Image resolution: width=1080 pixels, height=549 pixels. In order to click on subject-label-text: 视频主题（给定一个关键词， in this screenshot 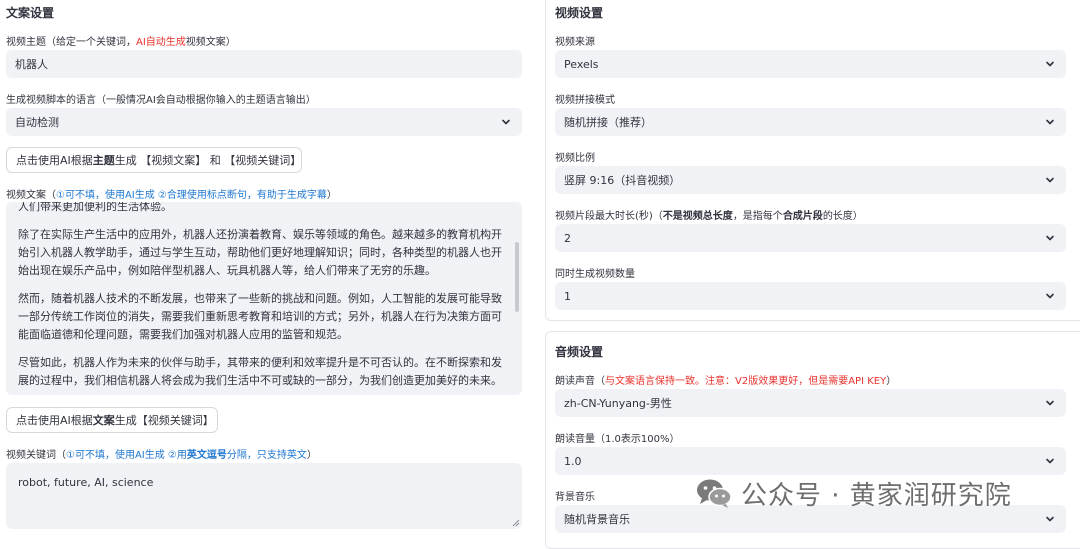, I will do `click(71, 42)`.